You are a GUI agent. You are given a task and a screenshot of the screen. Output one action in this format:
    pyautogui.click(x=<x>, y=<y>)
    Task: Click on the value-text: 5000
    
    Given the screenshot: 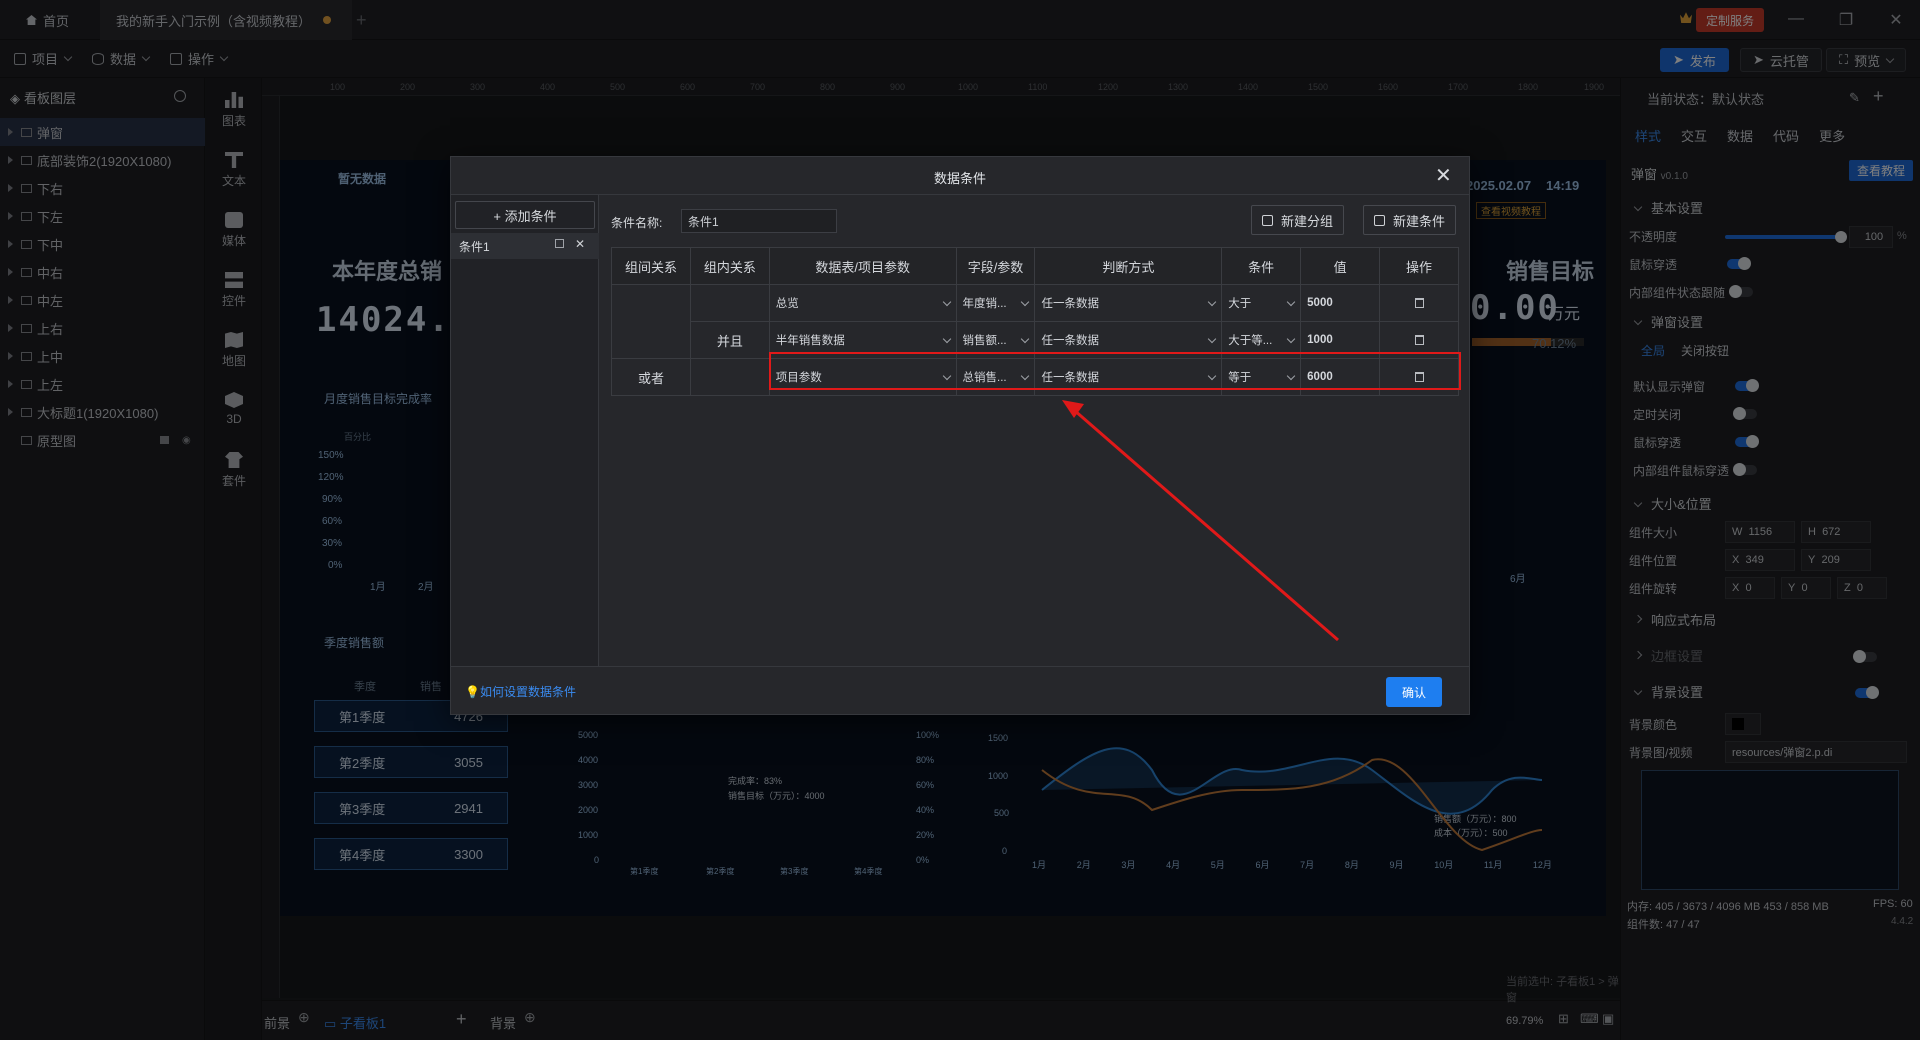 What is the action you would take?
    pyautogui.click(x=1320, y=303)
    